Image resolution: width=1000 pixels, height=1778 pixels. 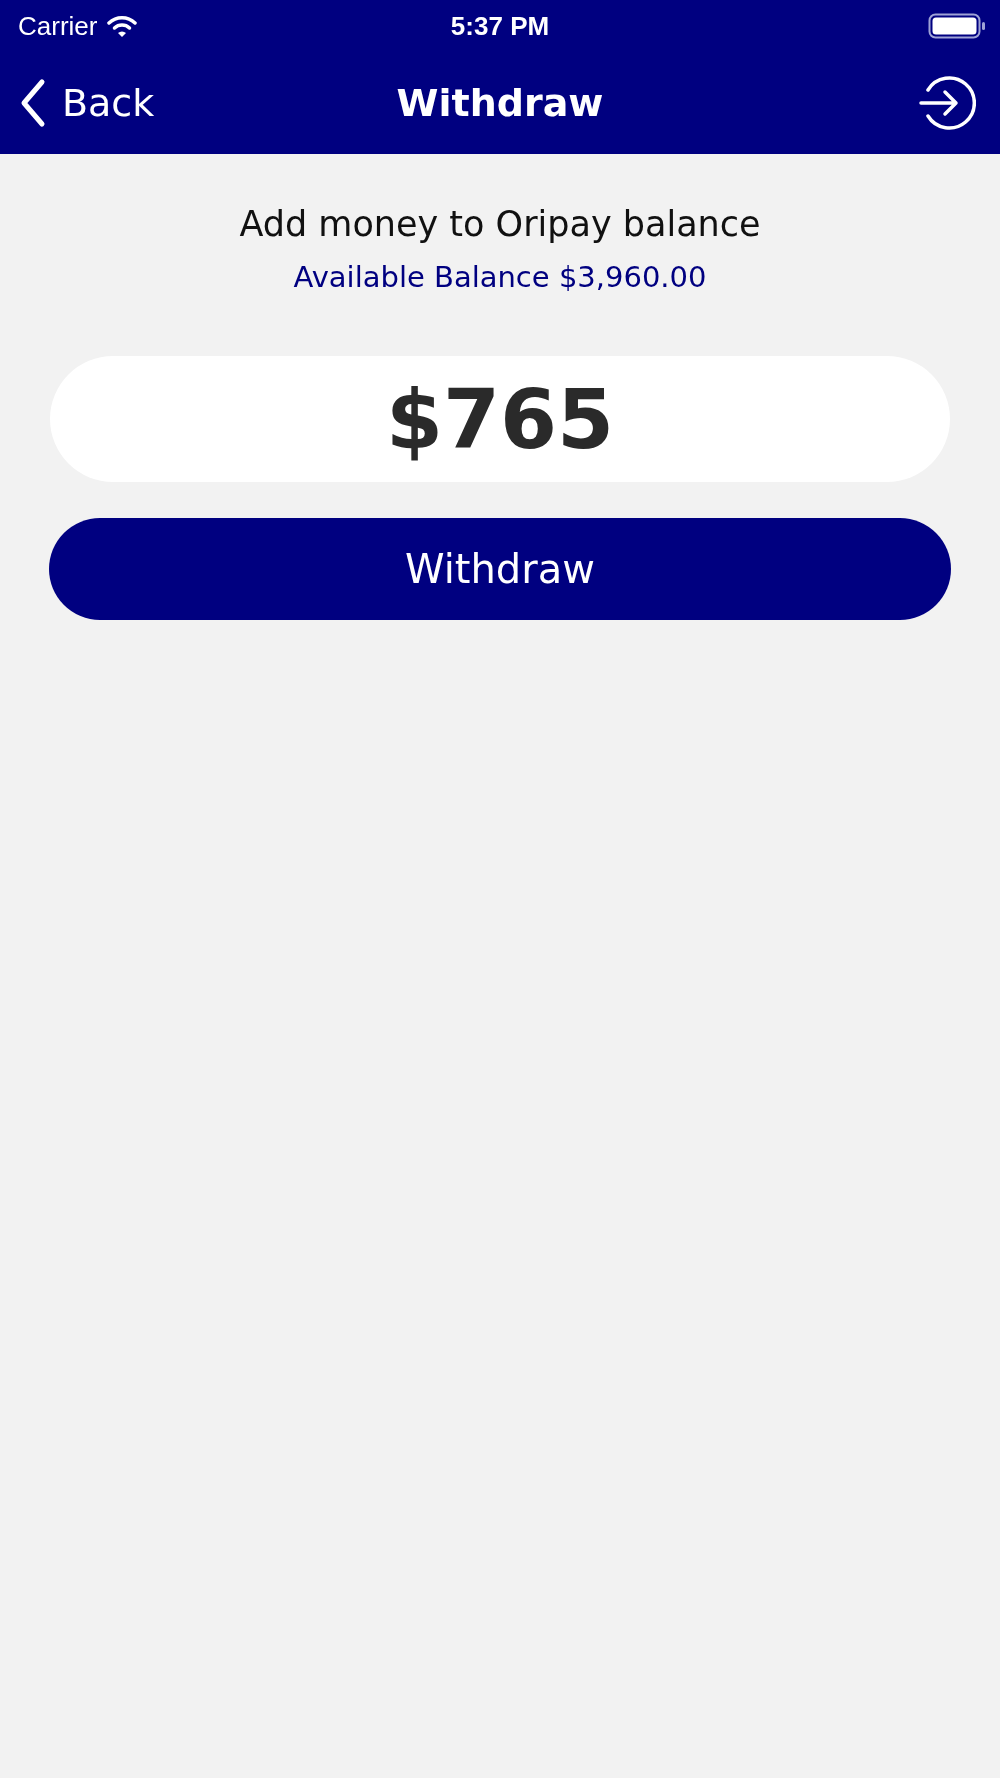 I want to click on logout-icon, so click(x=946, y=103).